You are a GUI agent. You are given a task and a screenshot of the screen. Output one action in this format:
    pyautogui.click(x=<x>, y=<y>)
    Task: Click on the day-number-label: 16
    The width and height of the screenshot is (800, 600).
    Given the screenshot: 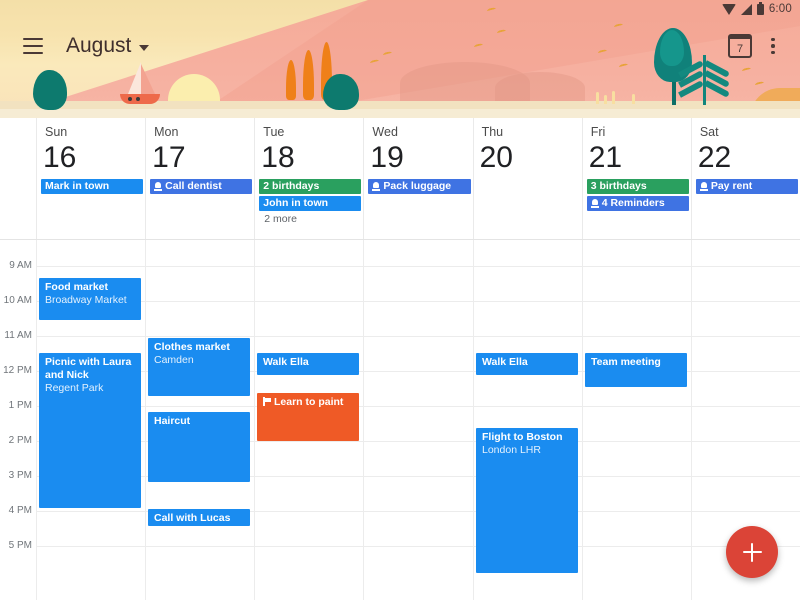 What is the action you would take?
    pyautogui.click(x=60, y=157)
    